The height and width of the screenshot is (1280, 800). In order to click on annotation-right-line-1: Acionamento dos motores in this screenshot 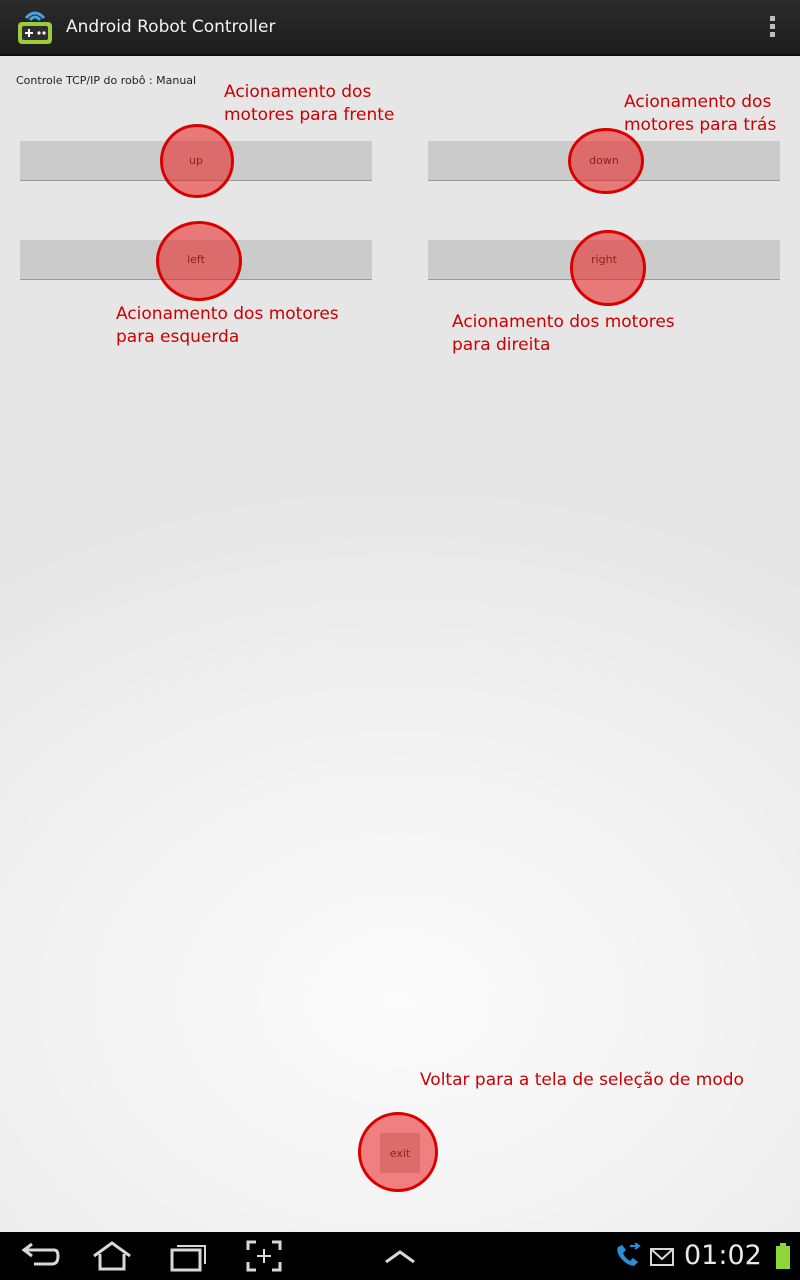, I will do `click(563, 322)`.